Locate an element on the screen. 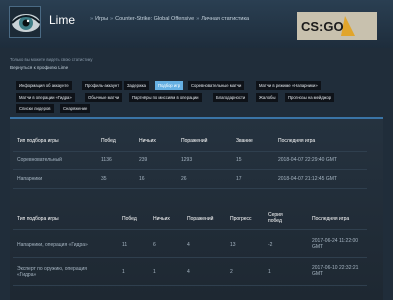 This screenshot has height=300, width=393. table2-row2-wins: 1 is located at coordinates (123, 272).